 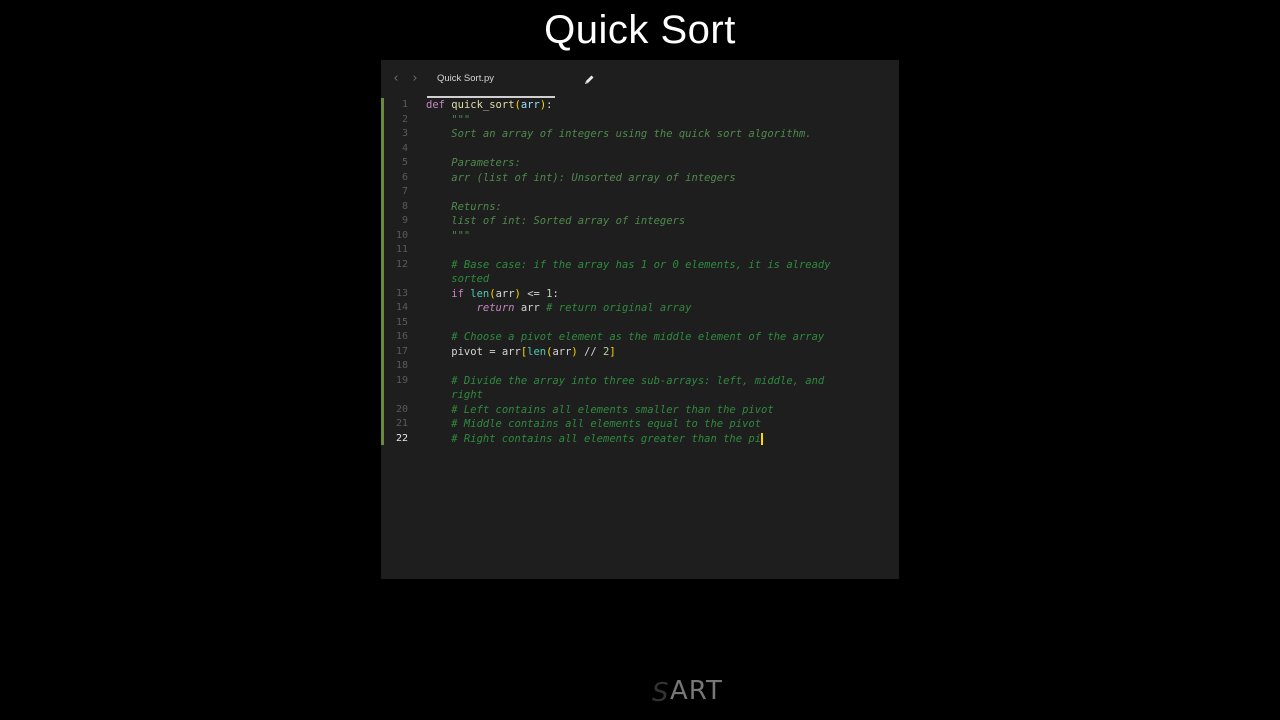 I want to click on line-number: 14, so click(x=401, y=307).